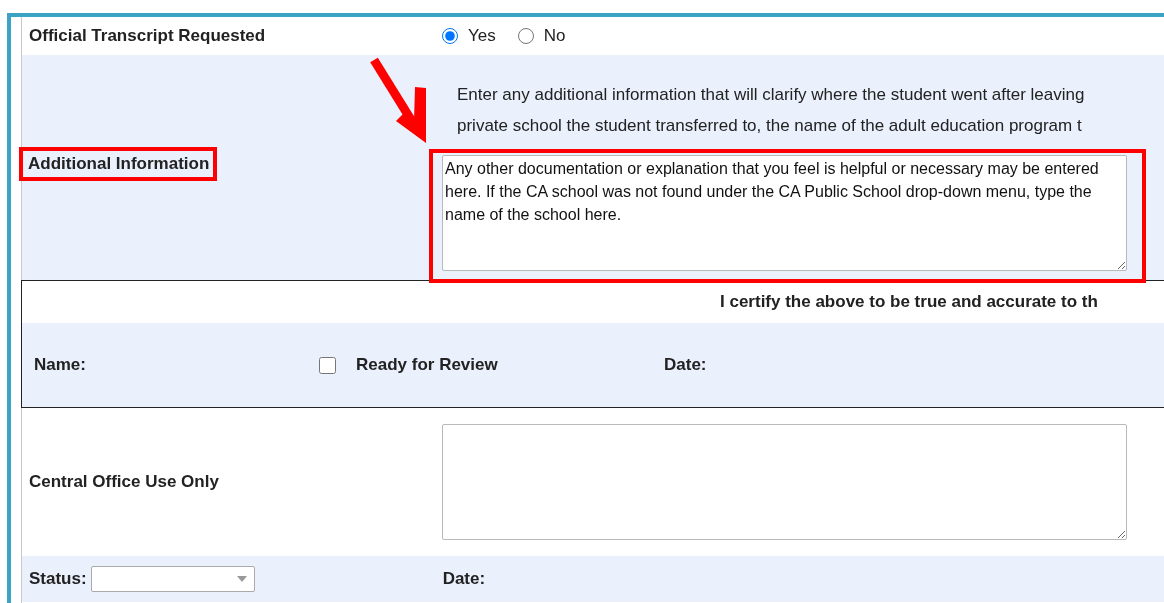 The width and height of the screenshot is (1164, 603). Describe the element at coordinates (482, 36) in the screenshot. I see `radio-label: Yes` at that location.